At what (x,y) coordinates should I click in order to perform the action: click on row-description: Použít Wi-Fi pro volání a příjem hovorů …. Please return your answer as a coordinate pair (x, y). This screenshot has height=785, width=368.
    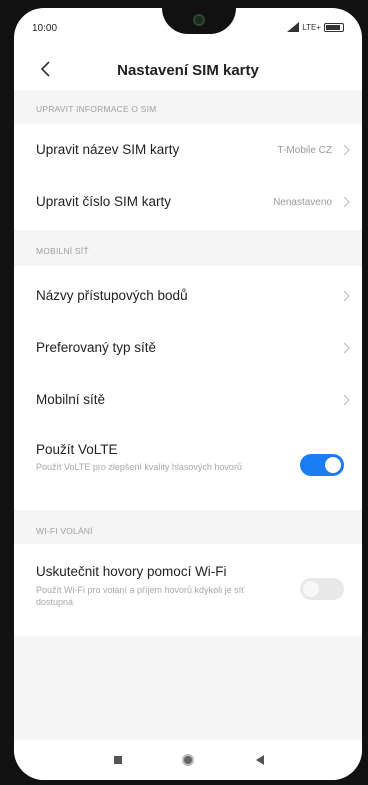
    Looking at the image, I should click on (140, 596).